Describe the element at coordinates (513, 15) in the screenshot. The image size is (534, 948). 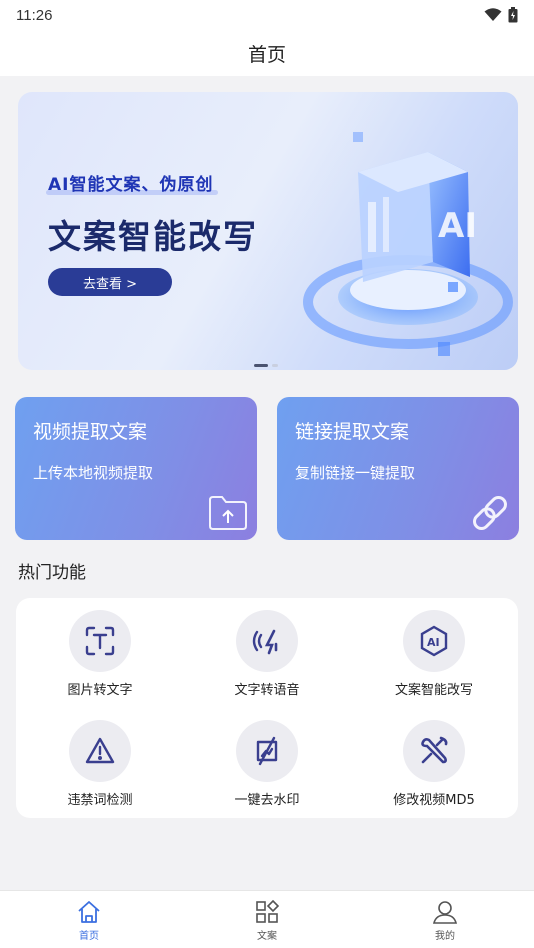
I see `battery-icon` at that location.